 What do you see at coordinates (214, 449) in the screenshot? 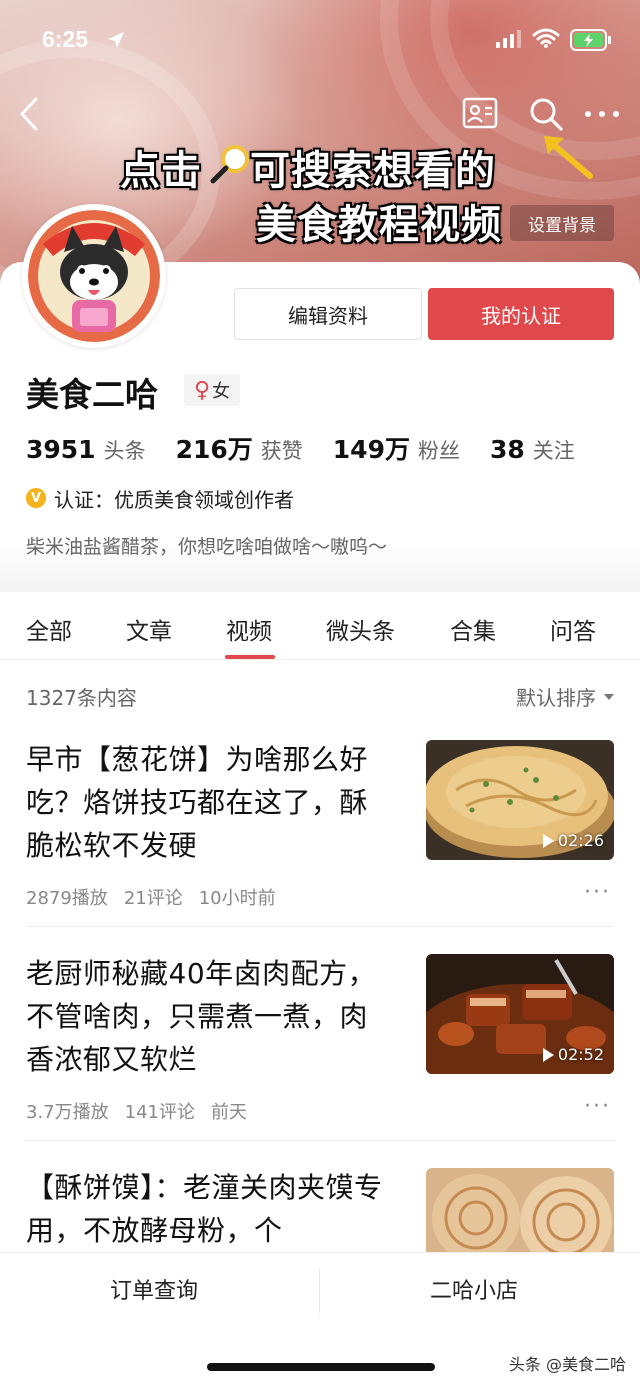
I see `stat-value: 216万` at bounding box center [214, 449].